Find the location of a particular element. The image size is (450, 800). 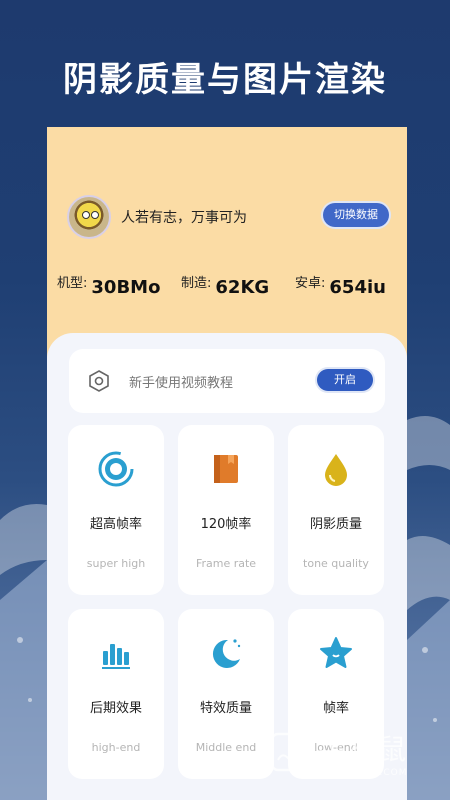

site-watermark: 手机鼠 SHOUJISHU.COM is located at coordinates (353, 756).